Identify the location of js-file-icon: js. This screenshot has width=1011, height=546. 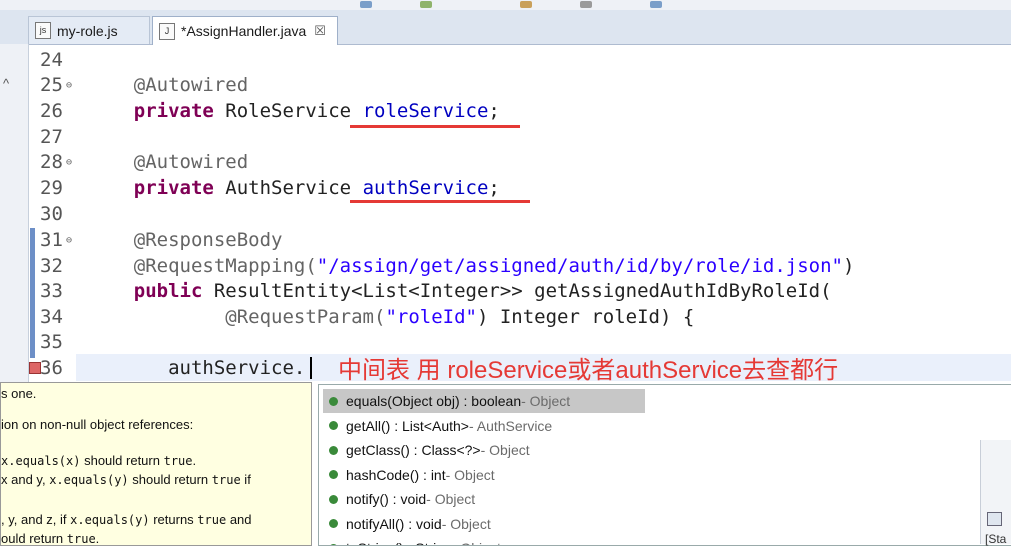
(43, 30).